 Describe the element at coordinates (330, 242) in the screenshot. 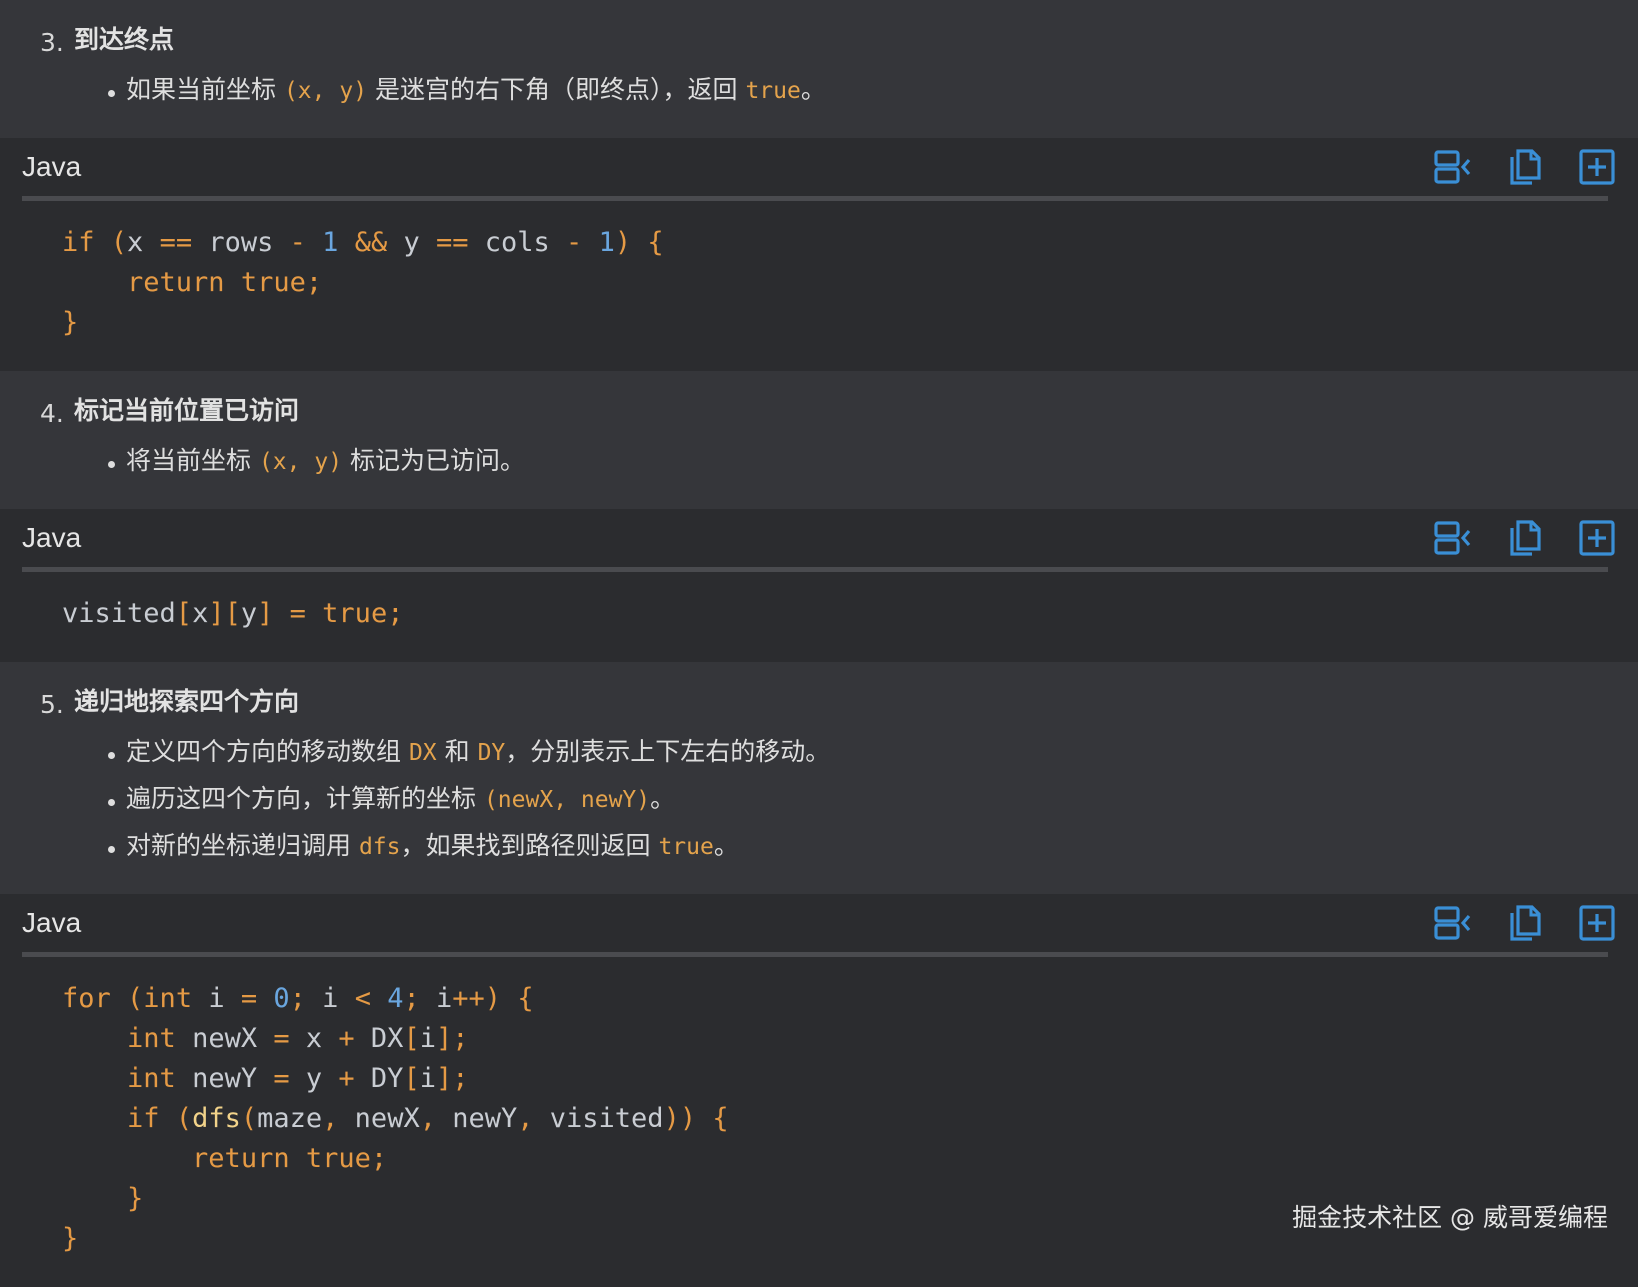

I see `code-token: 1` at that location.